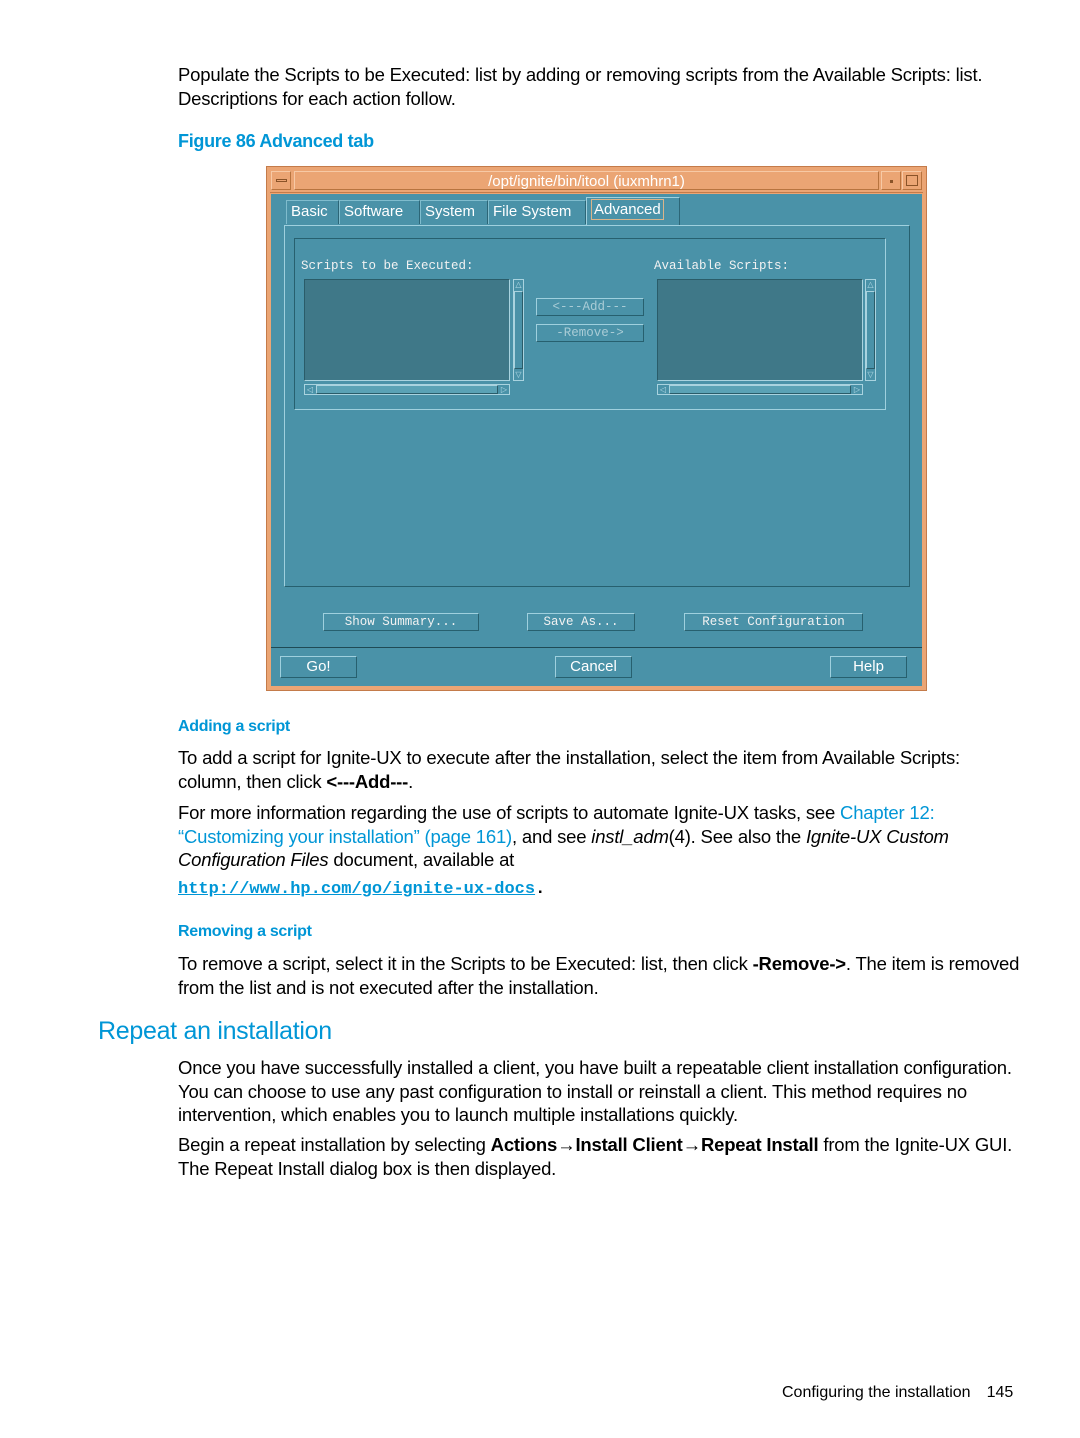 This screenshot has height=1438, width=1080. I want to click on adding-script-heading: Adding a script, so click(234, 726).